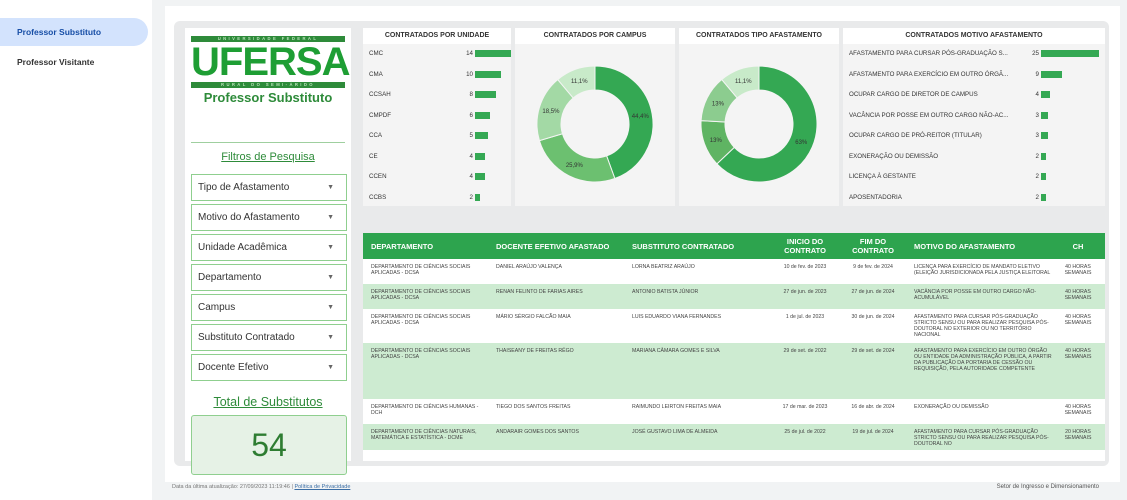  Describe the element at coordinates (437, 54) in the screenshot. I see `bar-row: CMC 14` at that location.